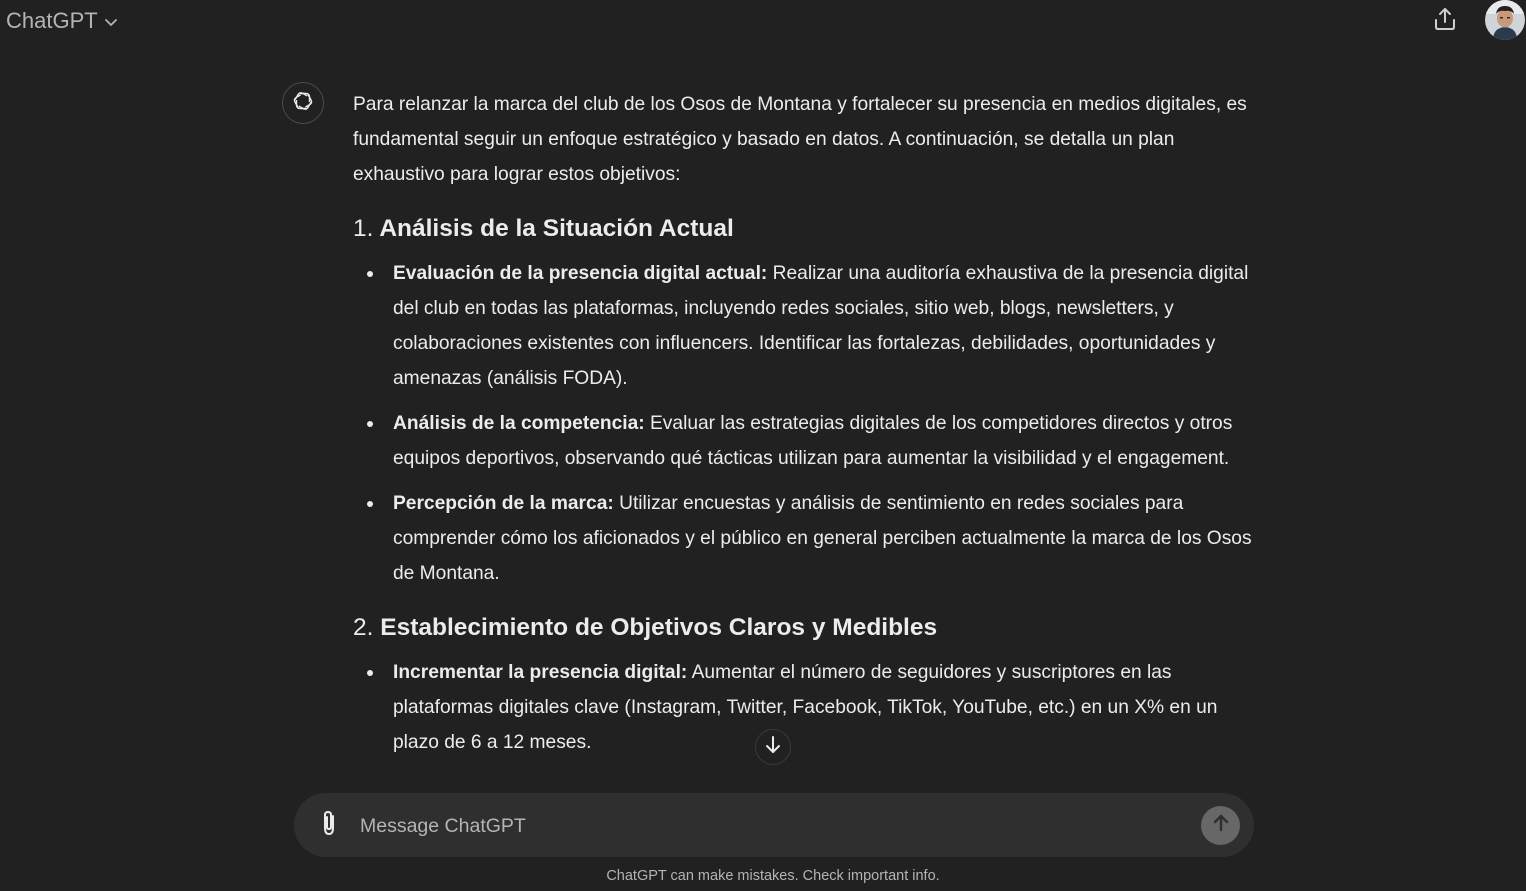 This screenshot has width=1526, height=891. I want to click on send-button, so click(1220, 825).